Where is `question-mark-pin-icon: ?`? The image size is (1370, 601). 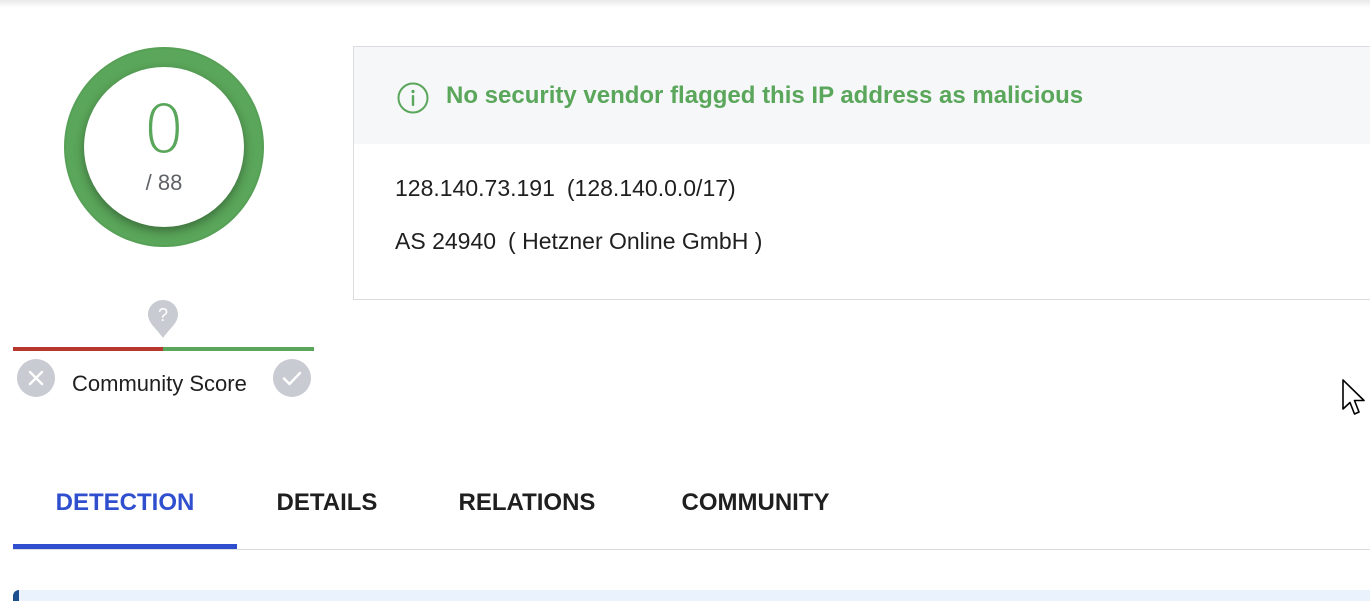
question-mark-pin-icon: ? is located at coordinates (163, 319).